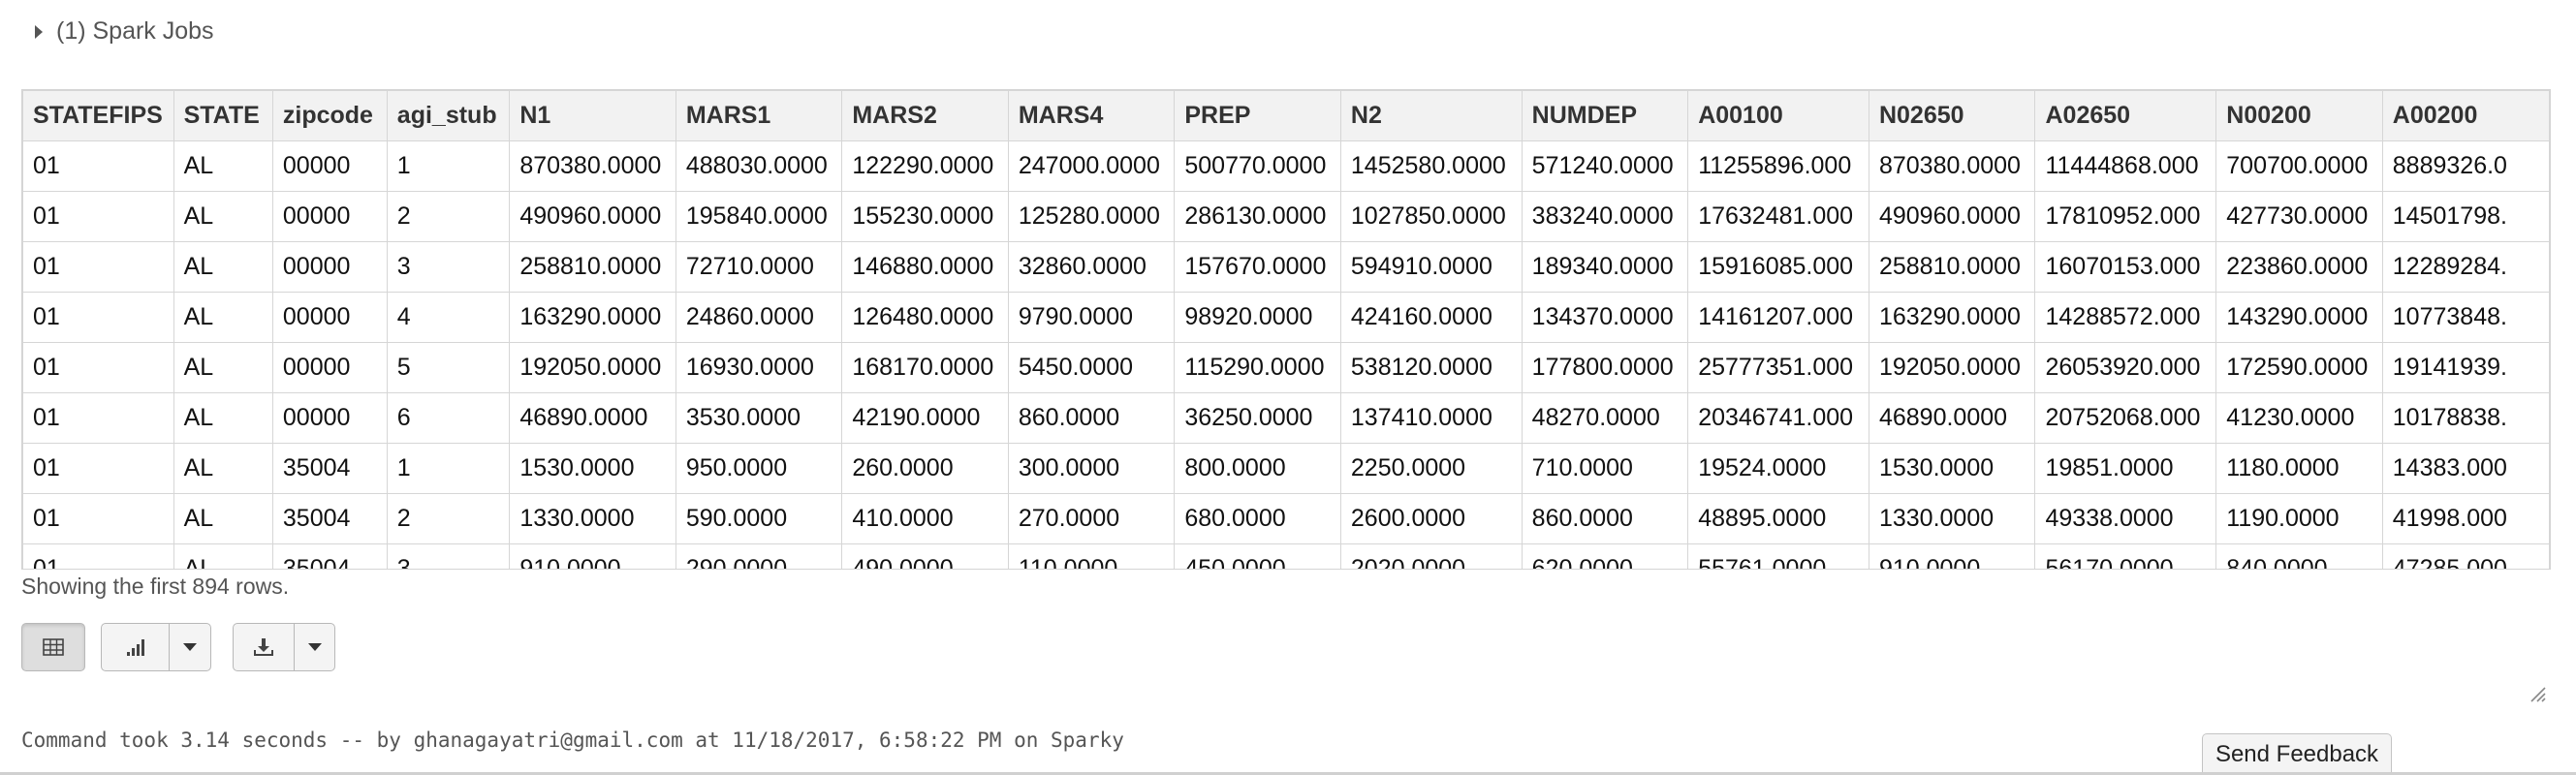  What do you see at coordinates (2537, 693) in the screenshot?
I see `resize-handle-icon` at bounding box center [2537, 693].